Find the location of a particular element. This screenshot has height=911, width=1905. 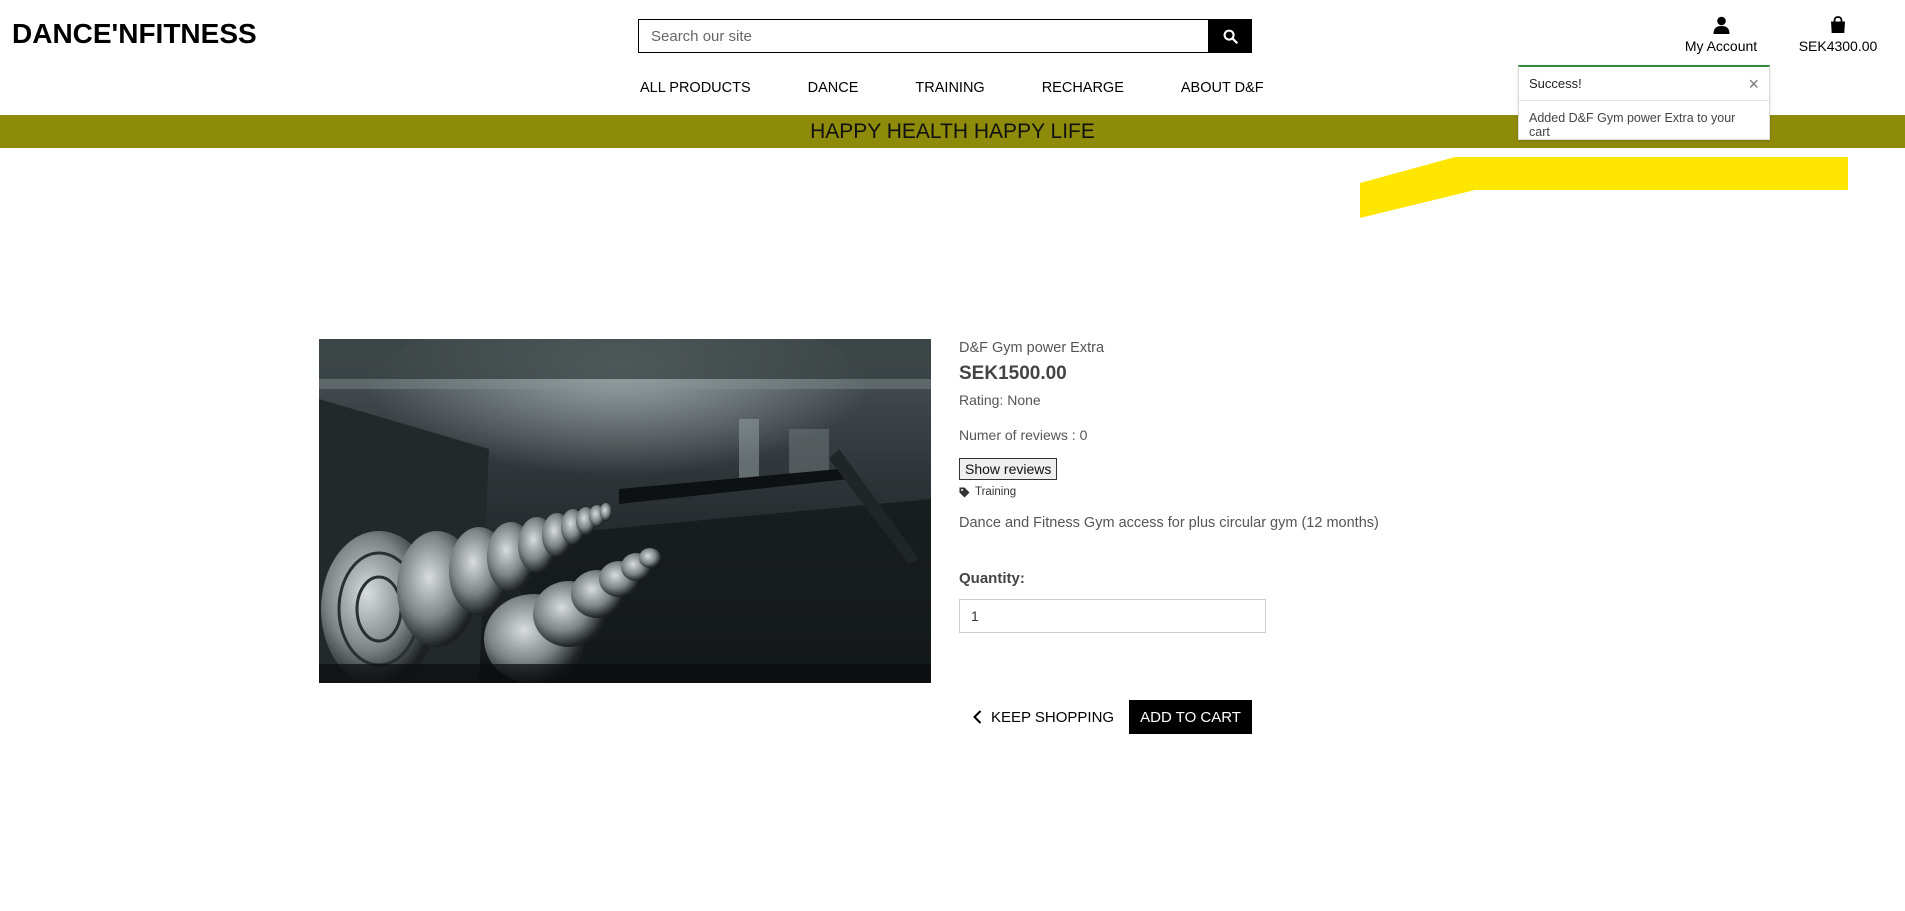

tag-icon is located at coordinates (964, 492).